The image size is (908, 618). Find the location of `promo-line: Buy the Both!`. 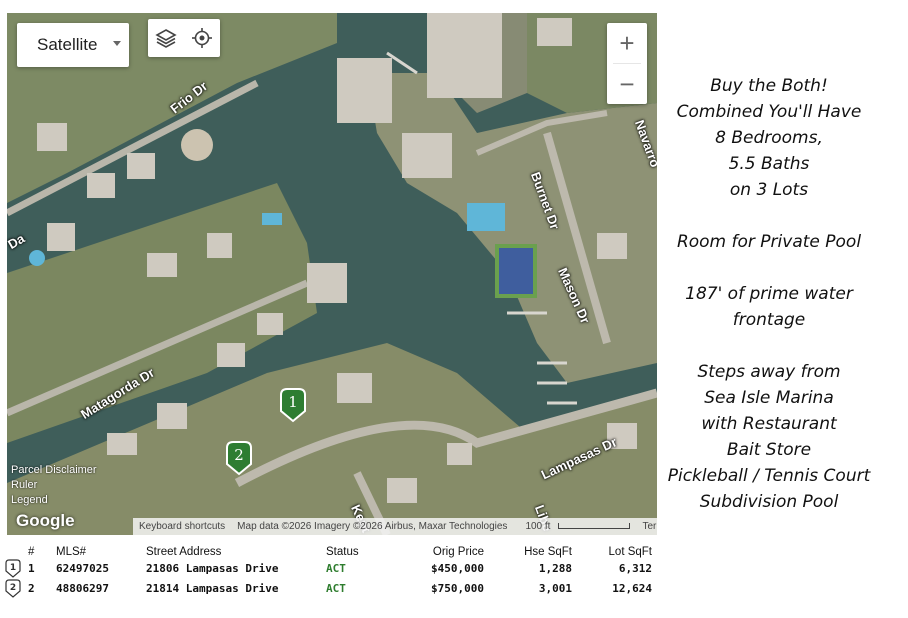

promo-line: Buy the Both! is located at coordinates (769, 86).